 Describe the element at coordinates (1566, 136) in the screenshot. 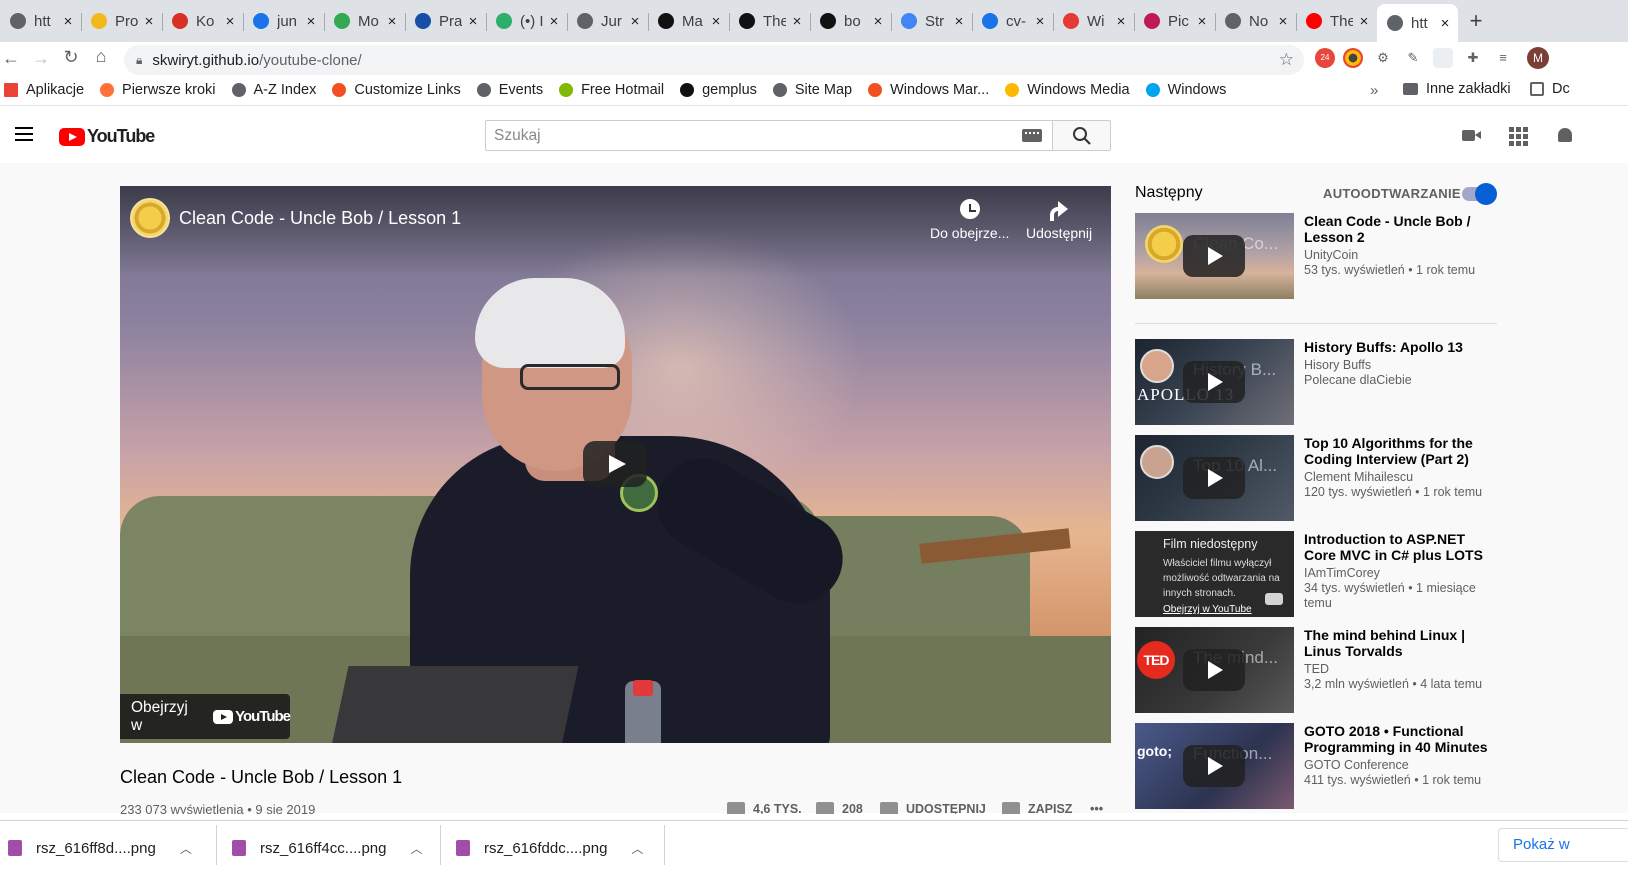

I see `notifications-bell-icon` at that location.